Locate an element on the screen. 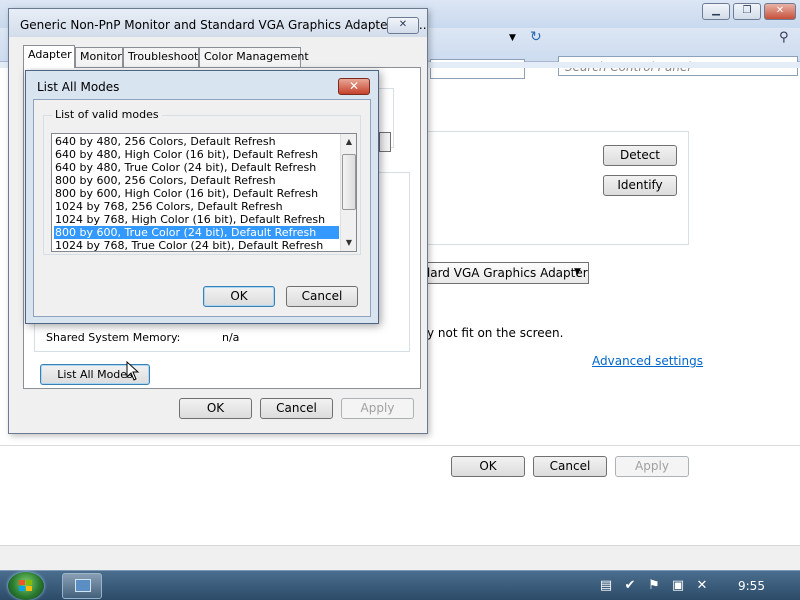 This screenshot has width=800, height=600. taskbar-app-button is located at coordinates (82, 586).